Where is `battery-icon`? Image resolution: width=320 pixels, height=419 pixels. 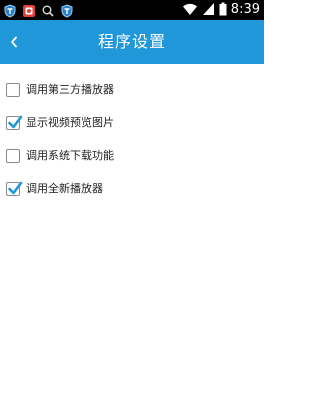
battery-icon is located at coordinates (223, 10).